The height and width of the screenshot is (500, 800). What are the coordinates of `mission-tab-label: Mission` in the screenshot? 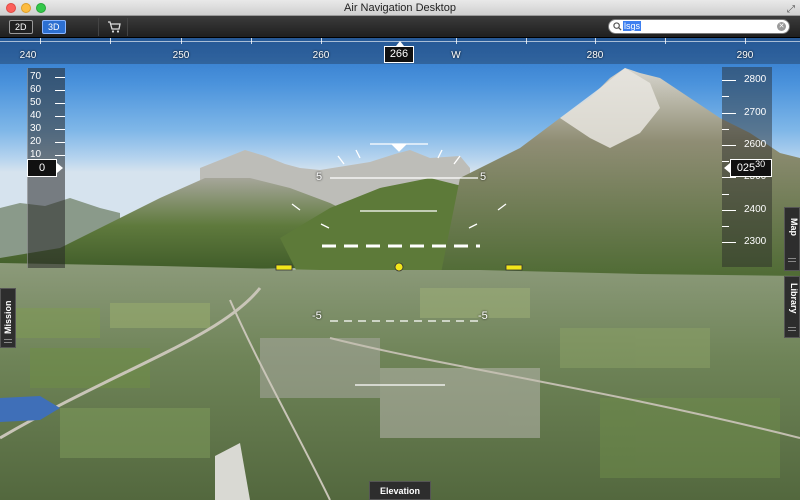 It's located at (8, 317).